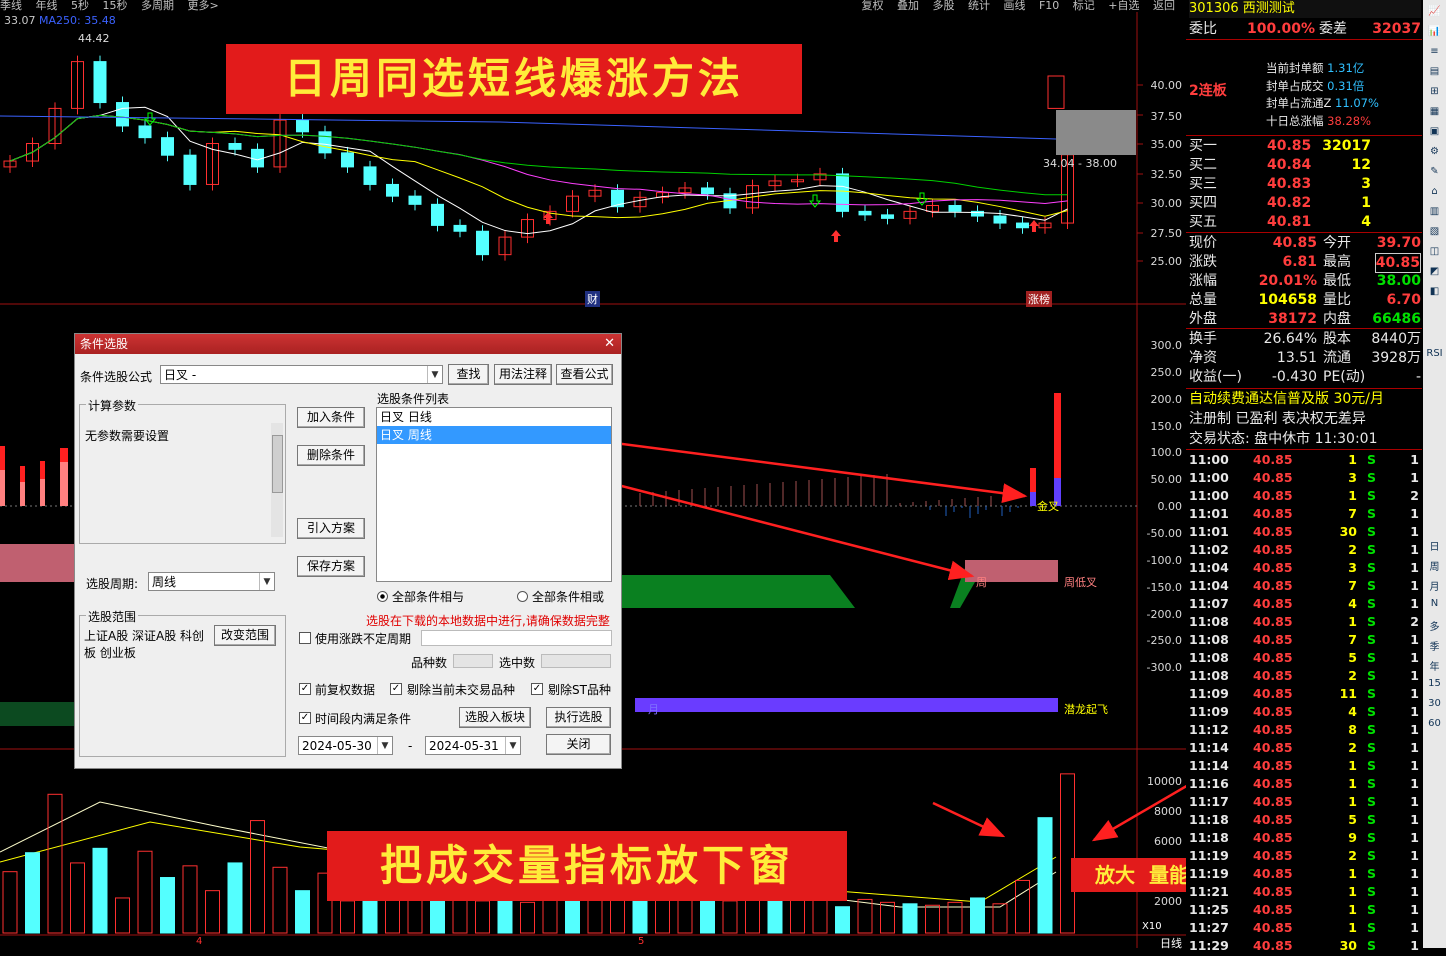 The image size is (1446, 956). I want to click on suspend-checkbox: ✓, so click(396, 689).